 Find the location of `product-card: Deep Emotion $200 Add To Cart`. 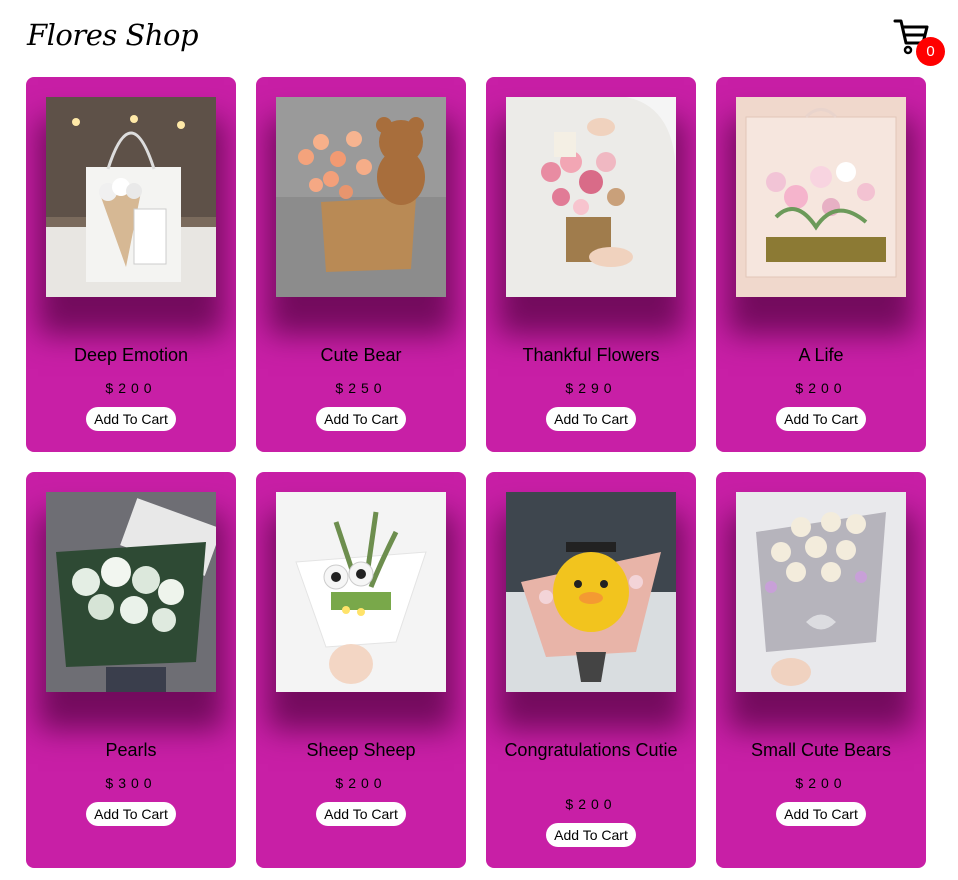

product-card: Deep Emotion $200 Add To Cart is located at coordinates (131, 264).